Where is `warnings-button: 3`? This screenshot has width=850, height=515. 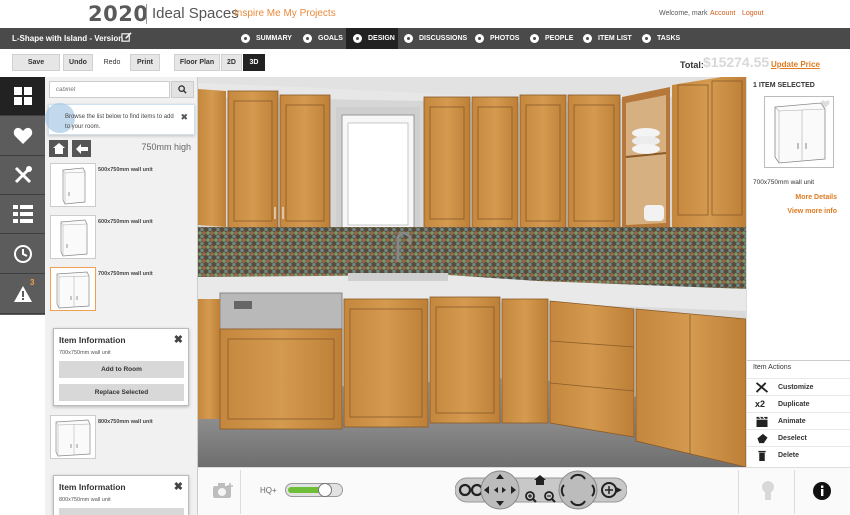 warnings-button: 3 is located at coordinates (22, 294).